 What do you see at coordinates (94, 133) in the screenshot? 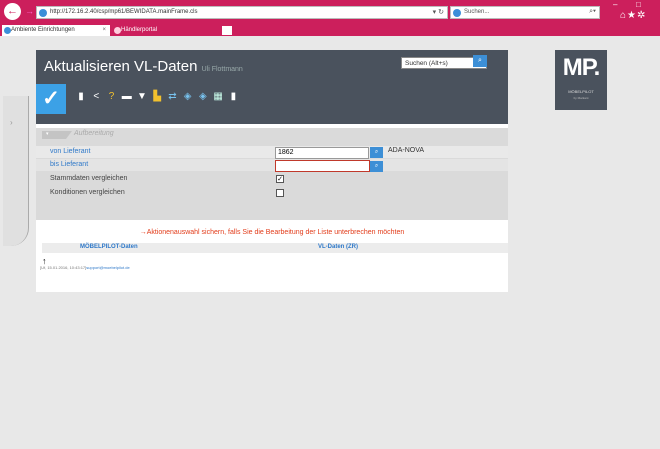
I see `section-title: Aufbereitung` at bounding box center [94, 133].